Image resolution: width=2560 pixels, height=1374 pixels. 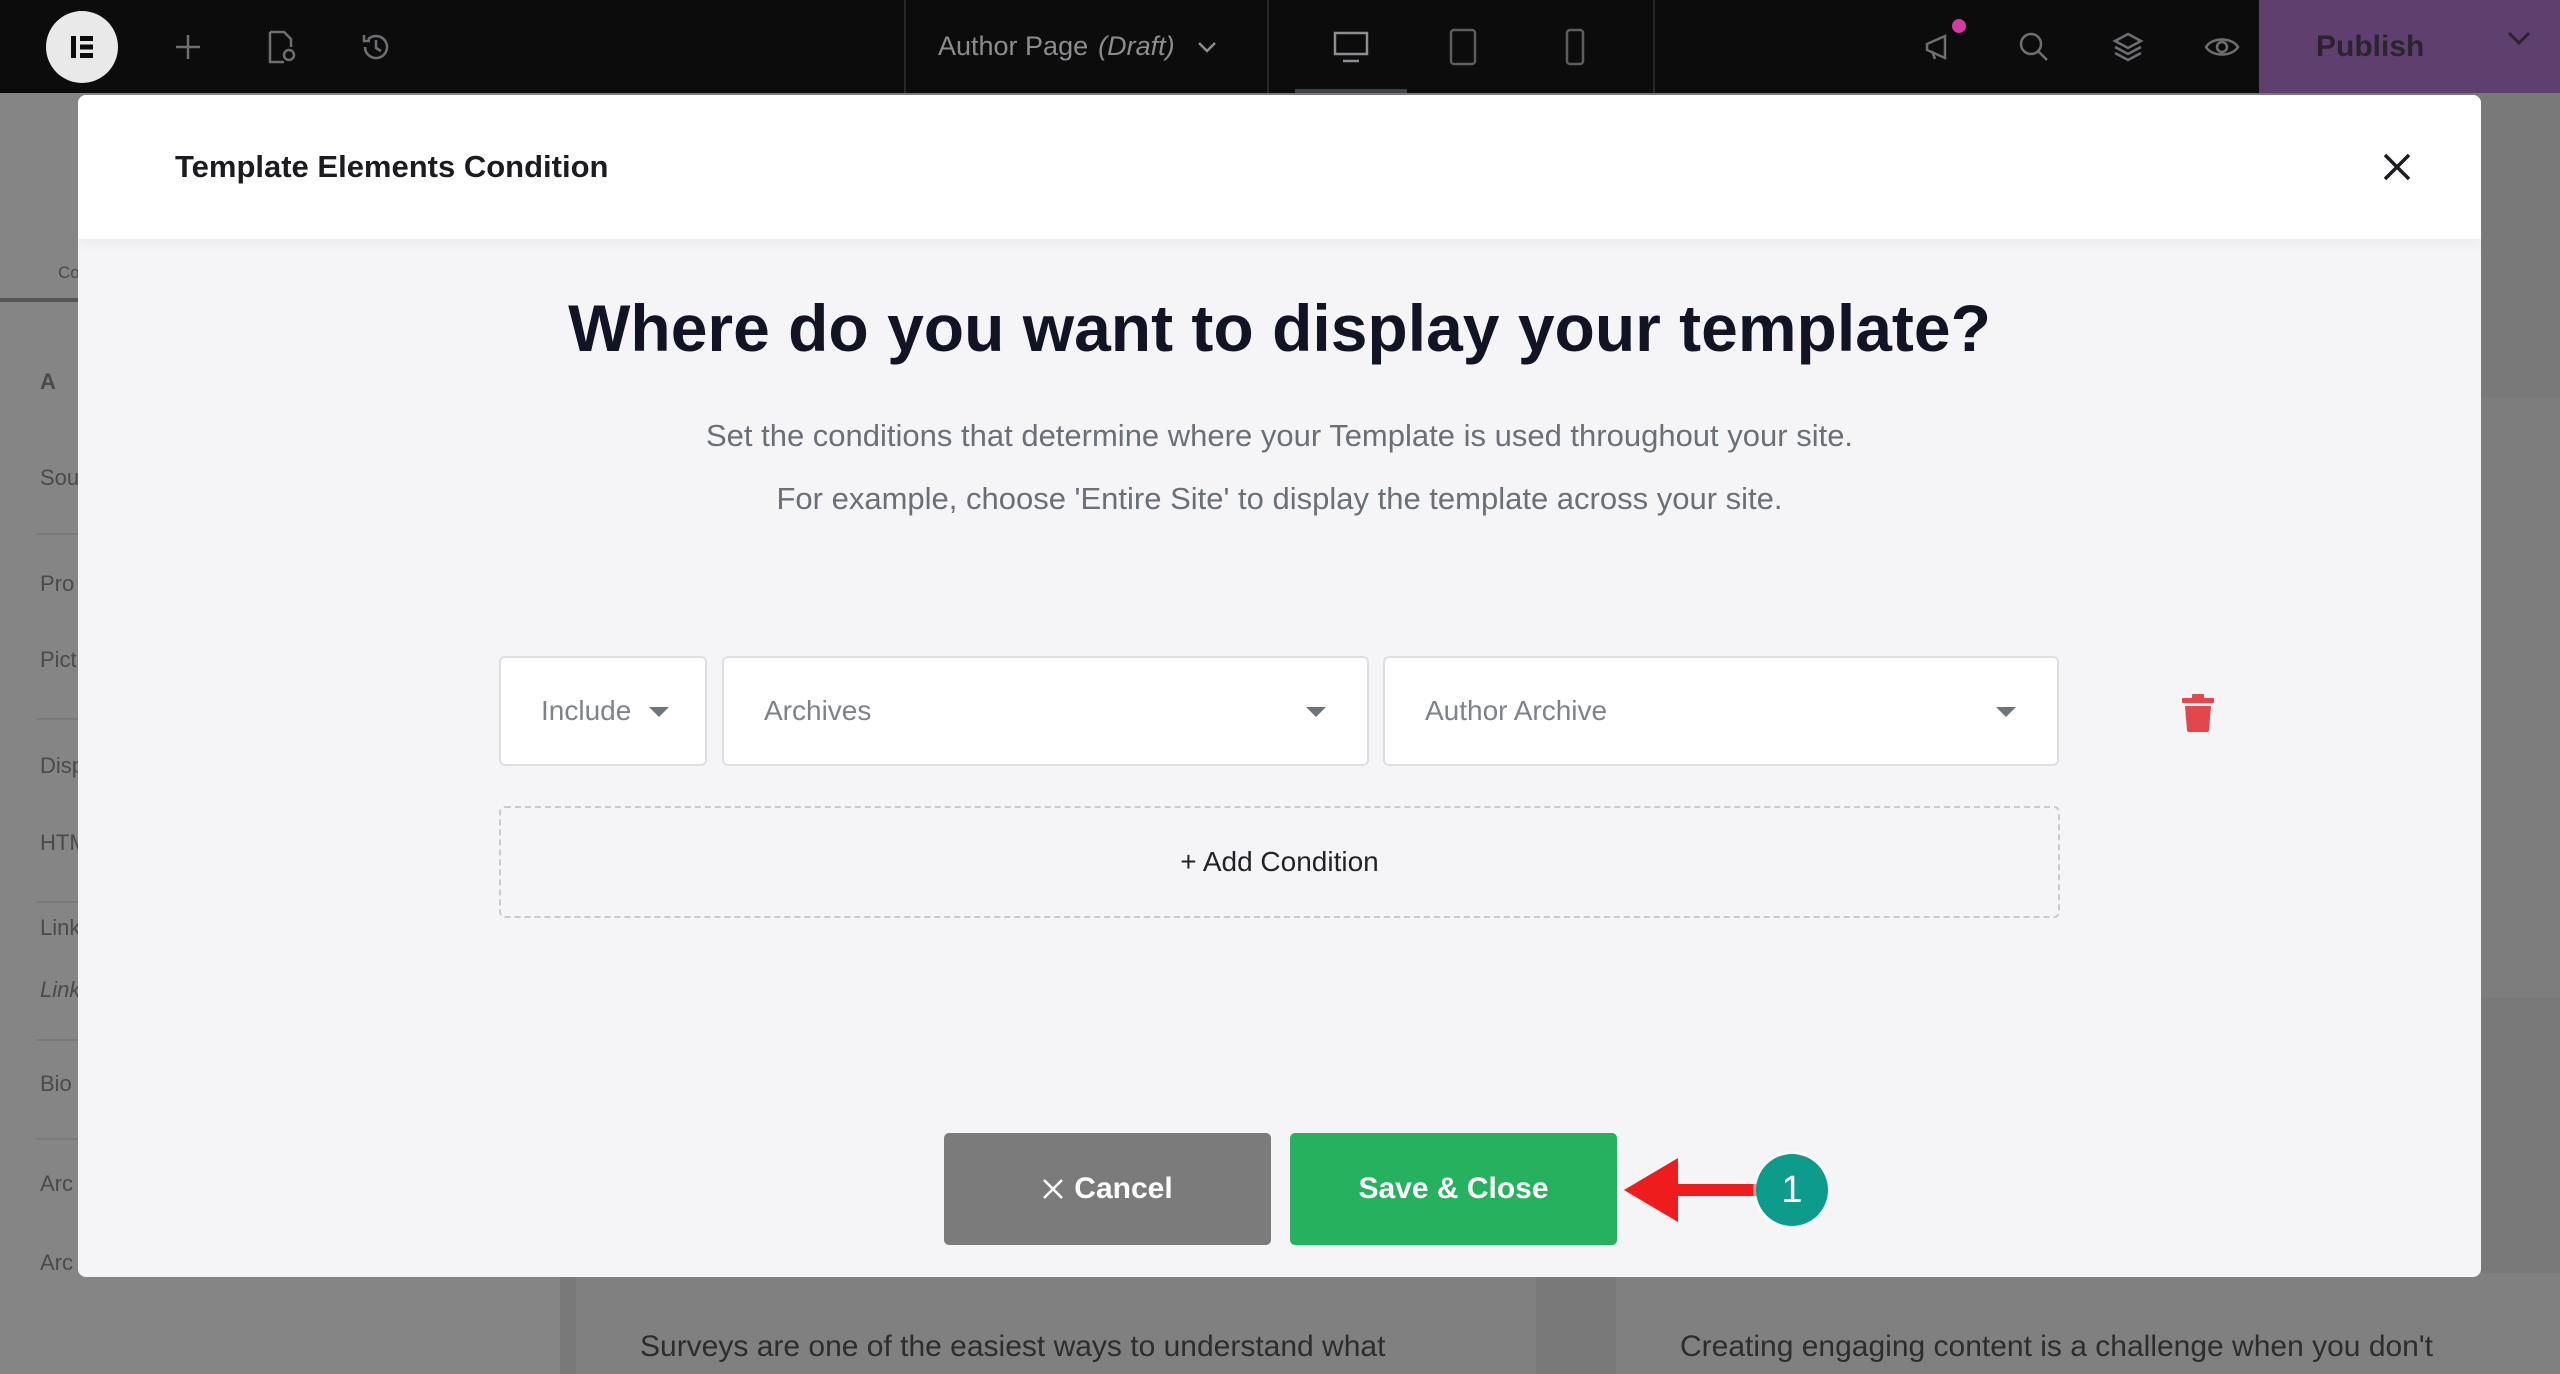 I want to click on step-number-badge: 1, so click(x=1792, y=1190).